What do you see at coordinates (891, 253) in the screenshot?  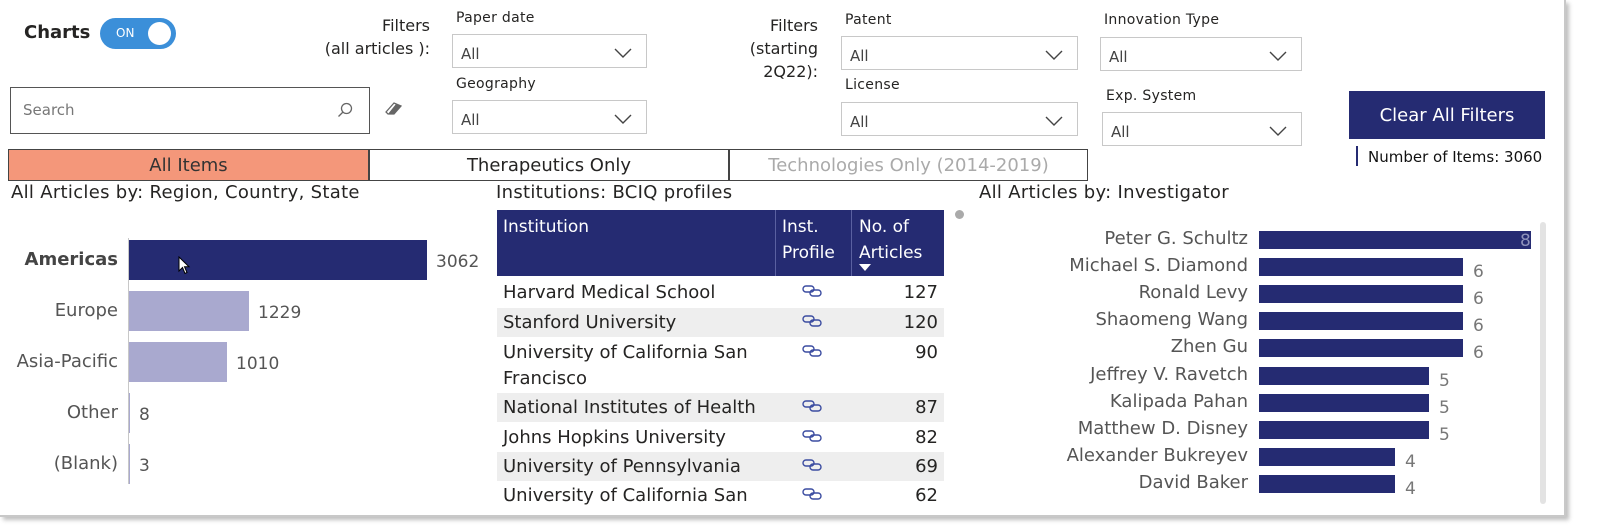 I see `col-header-articles-line2: Articles` at bounding box center [891, 253].